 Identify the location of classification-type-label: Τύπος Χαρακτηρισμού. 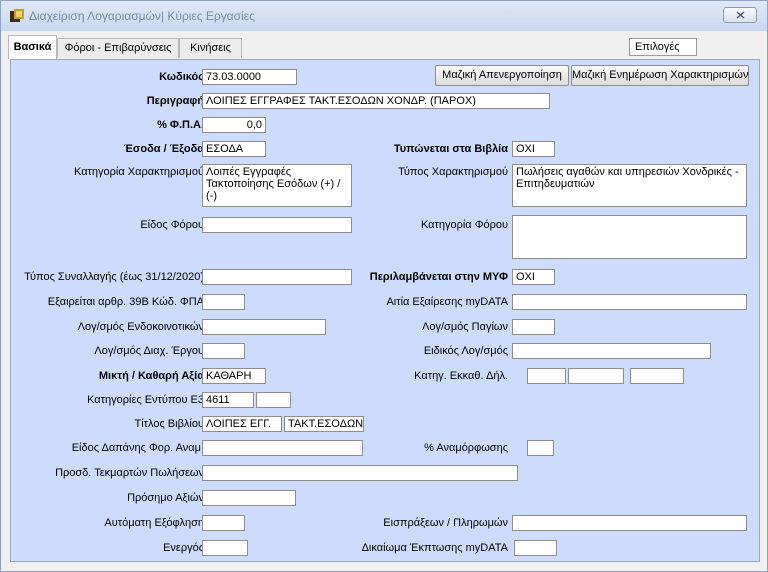
(453, 172).